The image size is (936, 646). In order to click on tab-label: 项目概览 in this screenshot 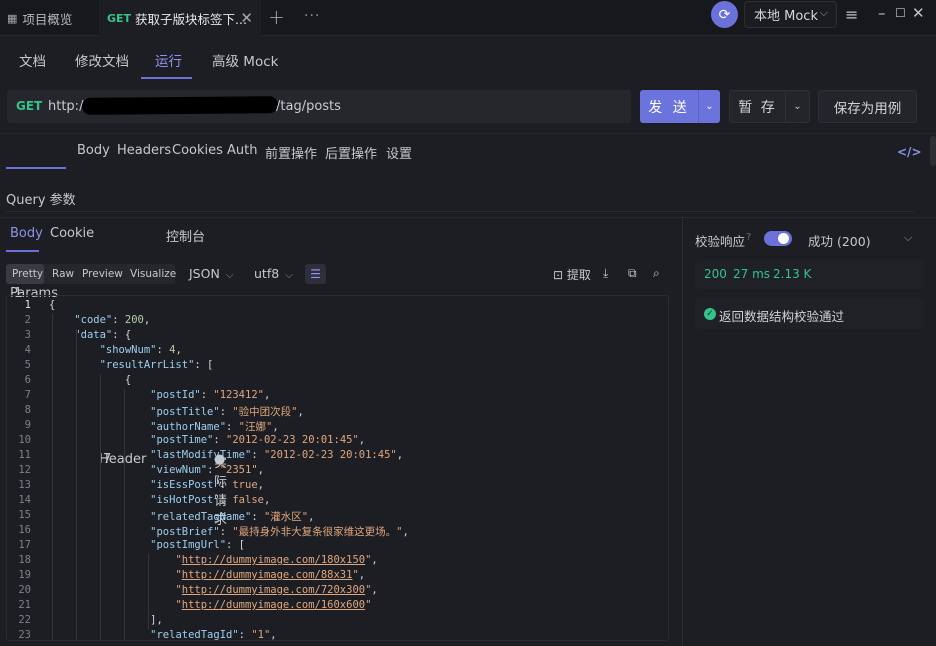, I will do `click(47, 19)`.